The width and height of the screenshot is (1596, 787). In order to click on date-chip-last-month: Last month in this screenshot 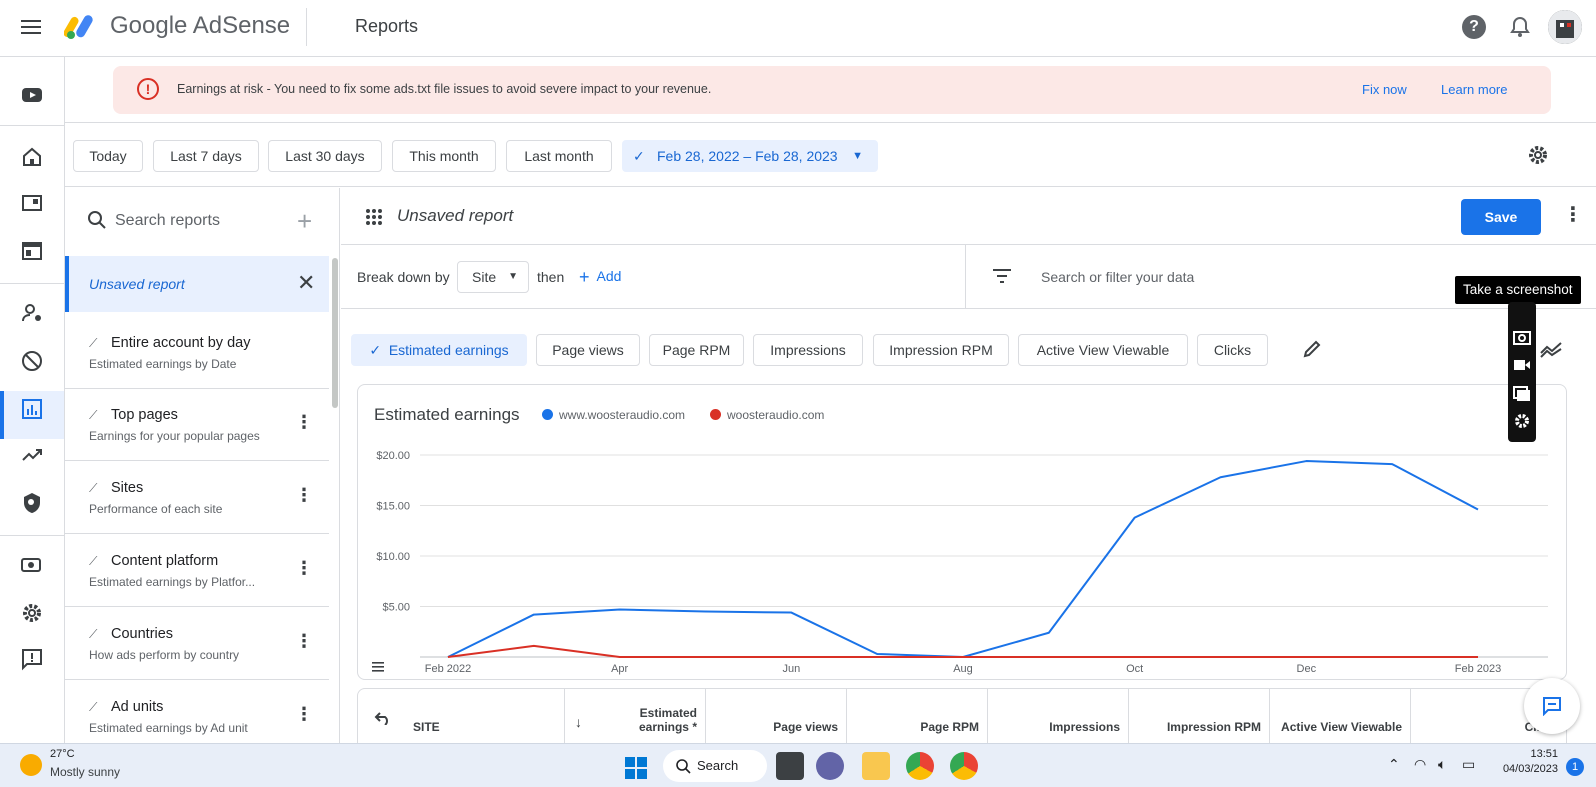, I will do `click(559, 156)`.